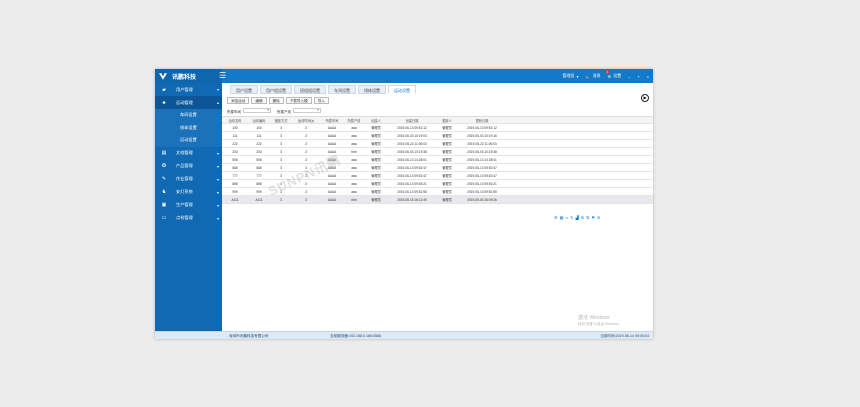 The image size is (860, 407). What do you see at coordinates (567, 76) in the screenshot?
I see `user-menu: 👤 管理员 ▾` at bounding box center [567, 76].